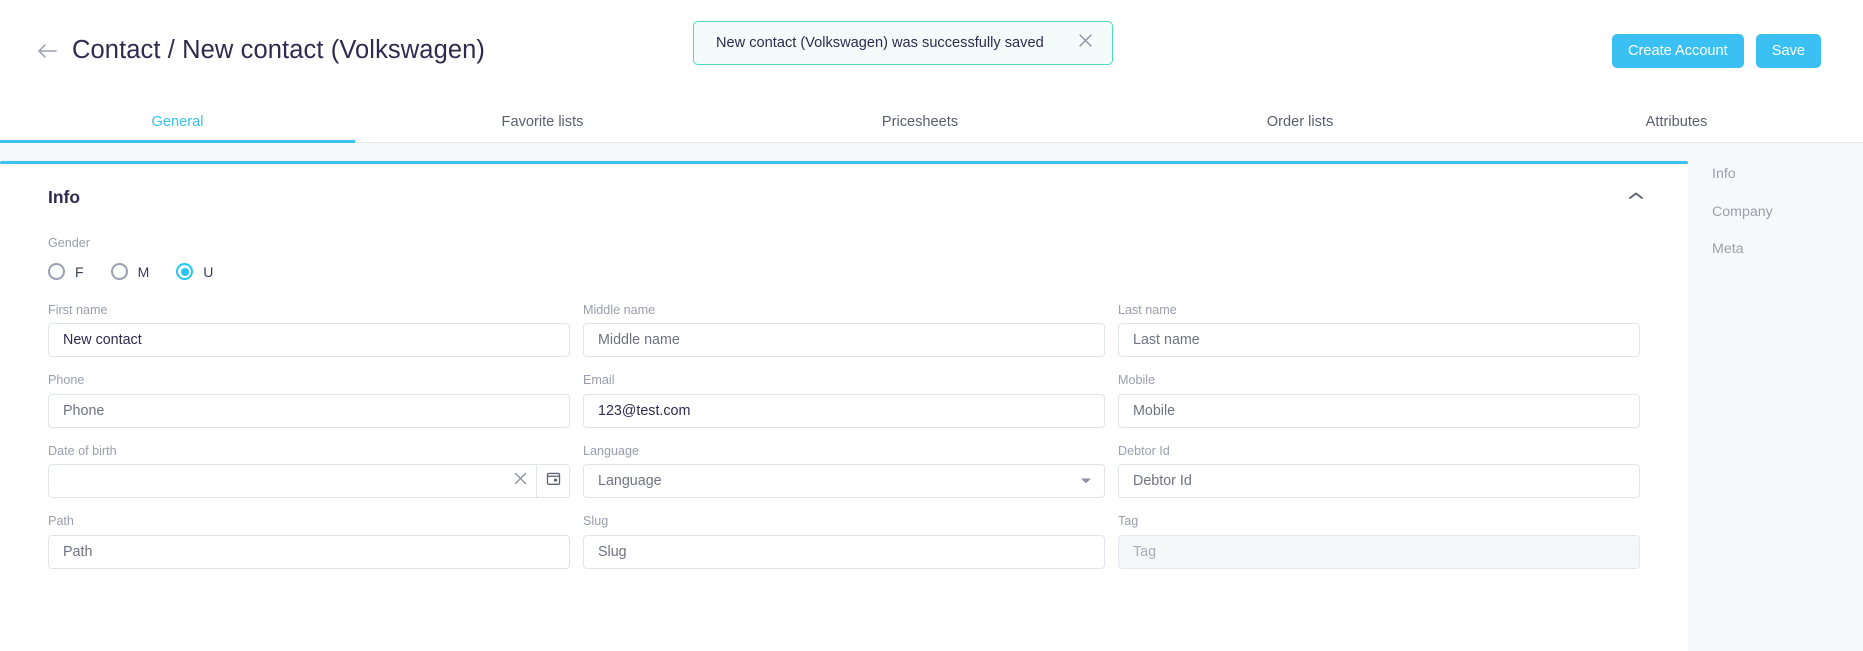  I want to click on middle-name-input, so click(844, 340).